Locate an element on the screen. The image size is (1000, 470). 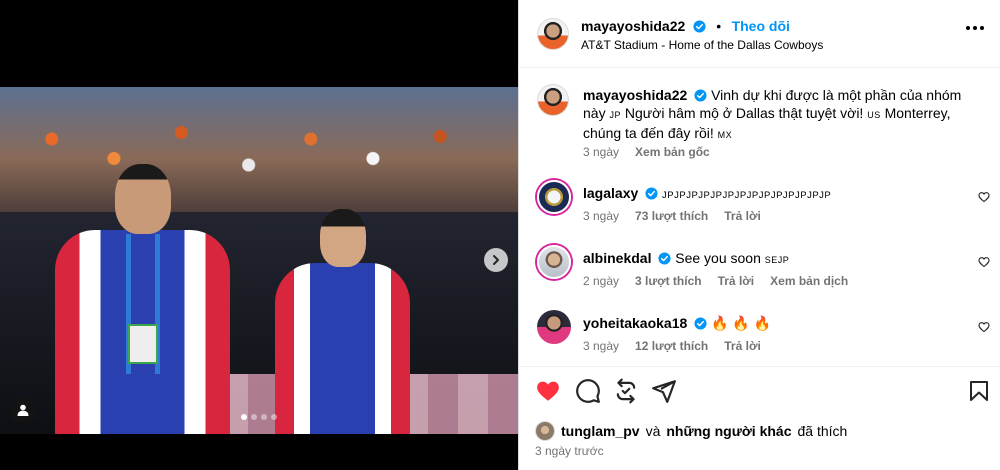
liker-avatar is located at coordinates (545, 431).